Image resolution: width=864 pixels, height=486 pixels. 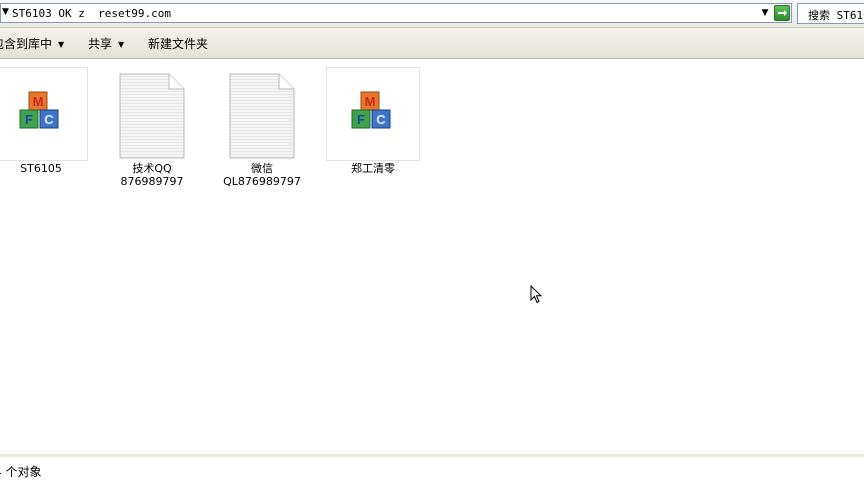 I want to click on include-in-library-label: 包含到库中, so click(x=26, y=44).